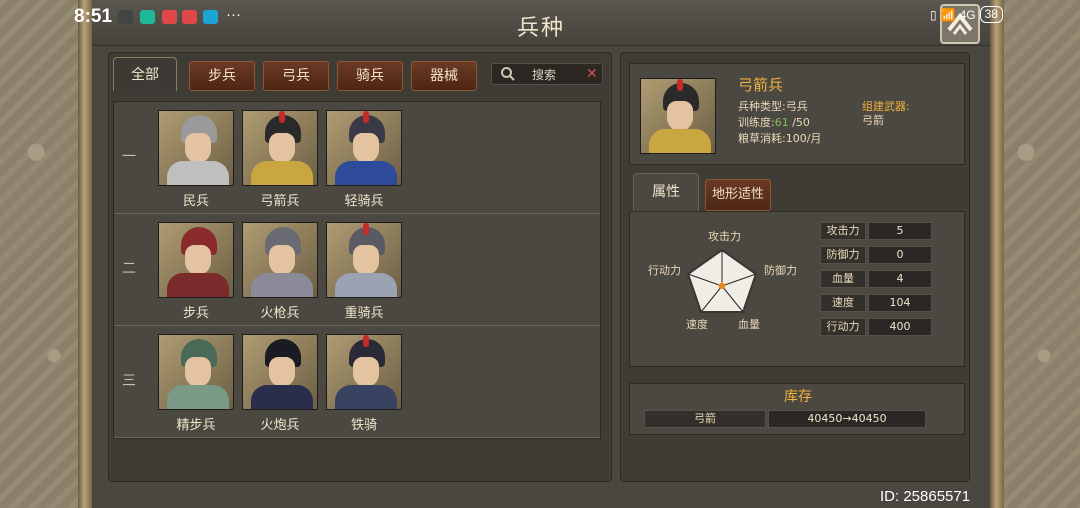 This screenshot has width=1080, height=508. What do you see at coordinates (797, 409) in the screenshot?
I see `storage-panel: 库存 弓箭 40450→40450` at bounding box center [797, 409].